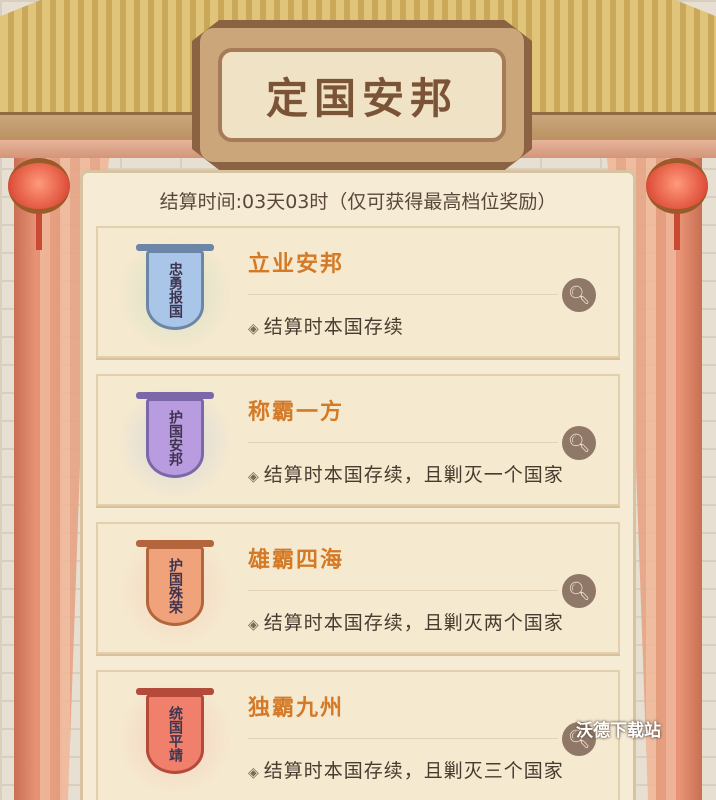  Describe the element at coordinates (413, 623) in the screenshot. I see `tier-condition-text: 结算时本国存续，且剿灭两个国家` at that location.